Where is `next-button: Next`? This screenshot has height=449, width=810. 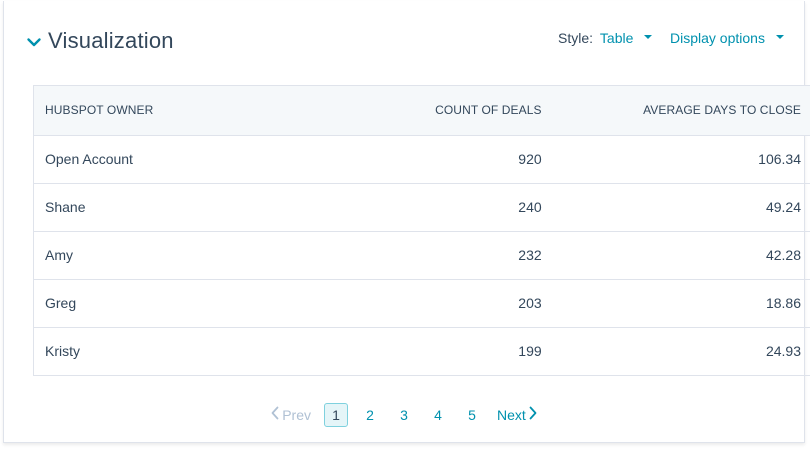
next-button: Next is located at coordinates (518, 415).